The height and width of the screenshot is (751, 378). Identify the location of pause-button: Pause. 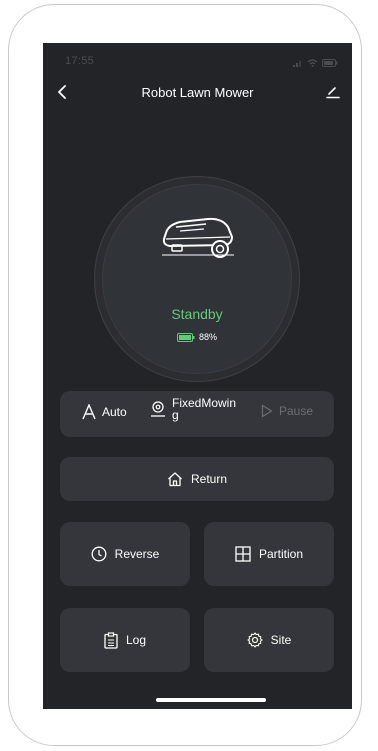
(287, 411).